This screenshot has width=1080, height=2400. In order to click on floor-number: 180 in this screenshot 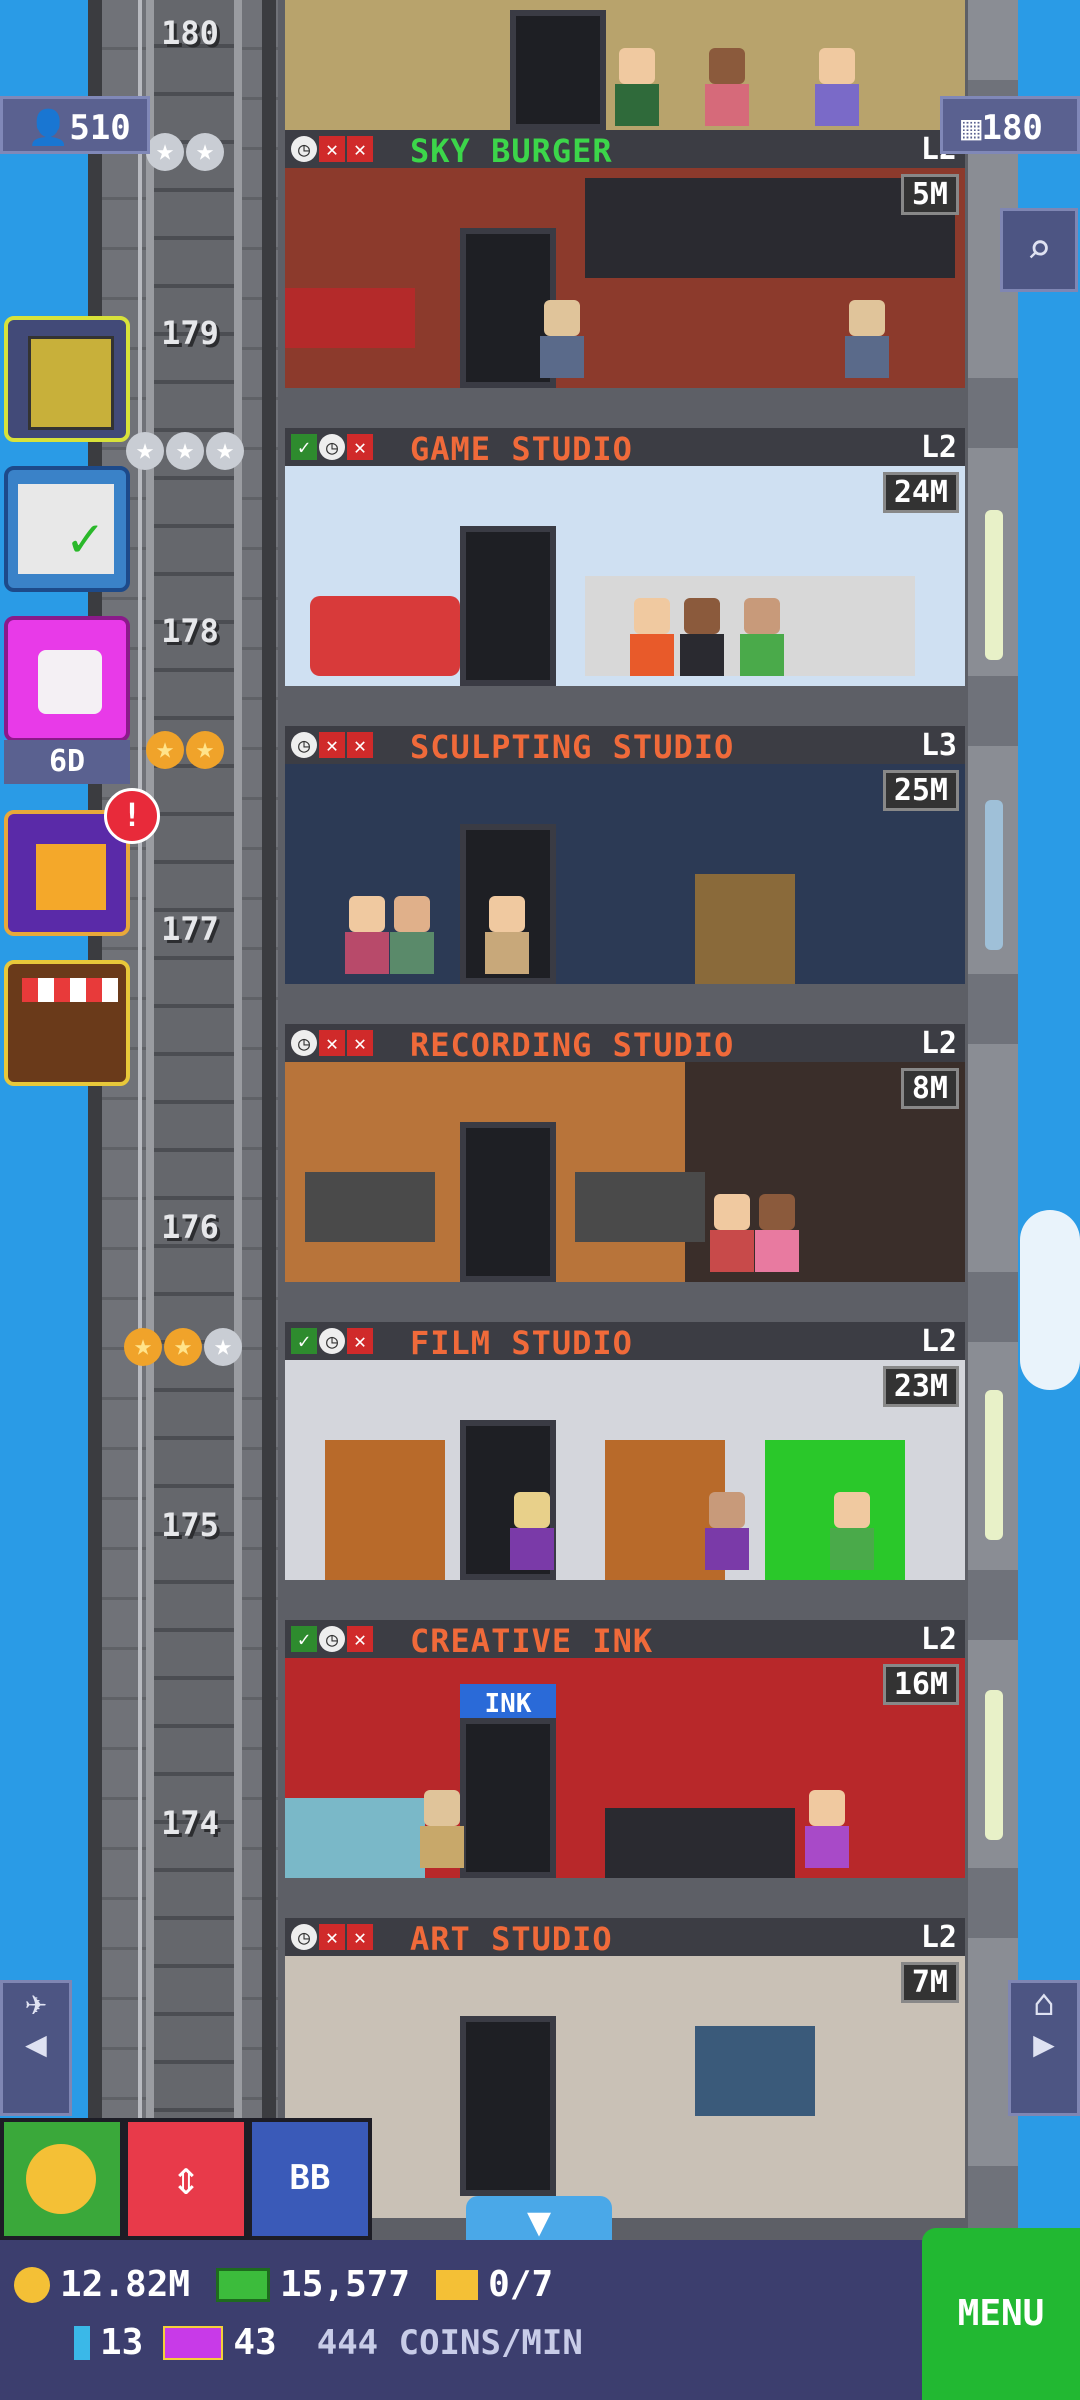, I will do `click(190, 33)`.